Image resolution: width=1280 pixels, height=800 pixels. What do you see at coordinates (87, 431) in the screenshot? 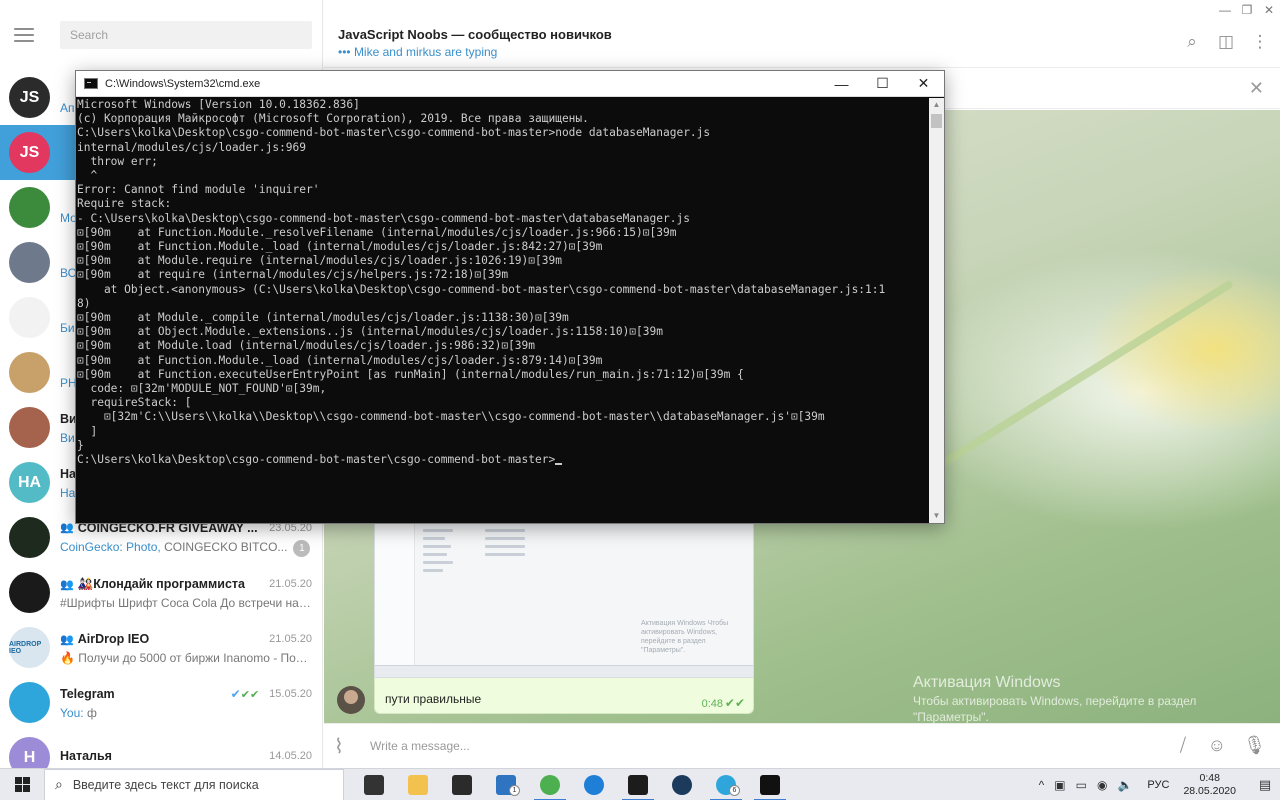
I see `cmd-line: ]` at bounding box center [87, 431].